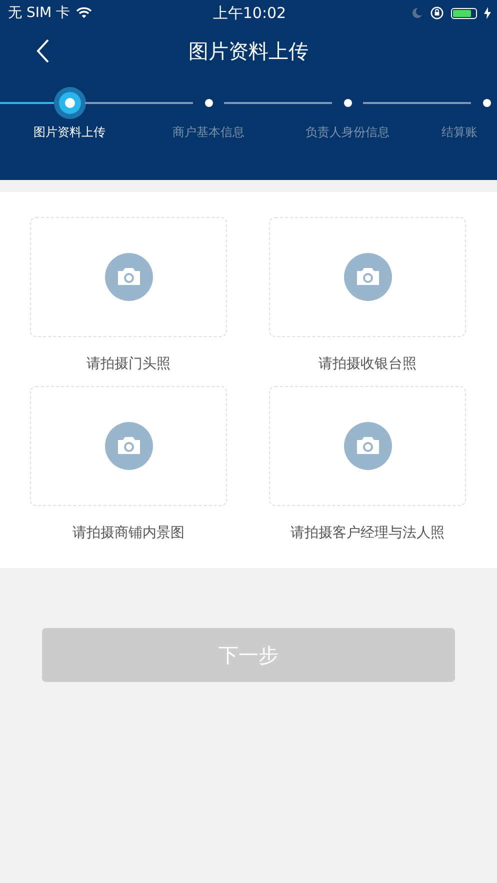 The height and width of the screenshot is (883, 497). Describe the element at coordinates (39, 13) in the screenshot. I see `carrier-text: 无 SIM 卡` at that location.